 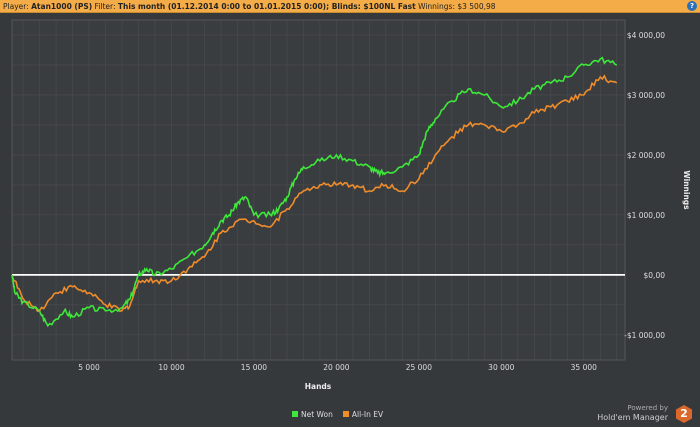 What do you see at coordinates (419, 367) in the screenshot?
I see `x-tick-label: 25 000` at bounding box center [419, 367].